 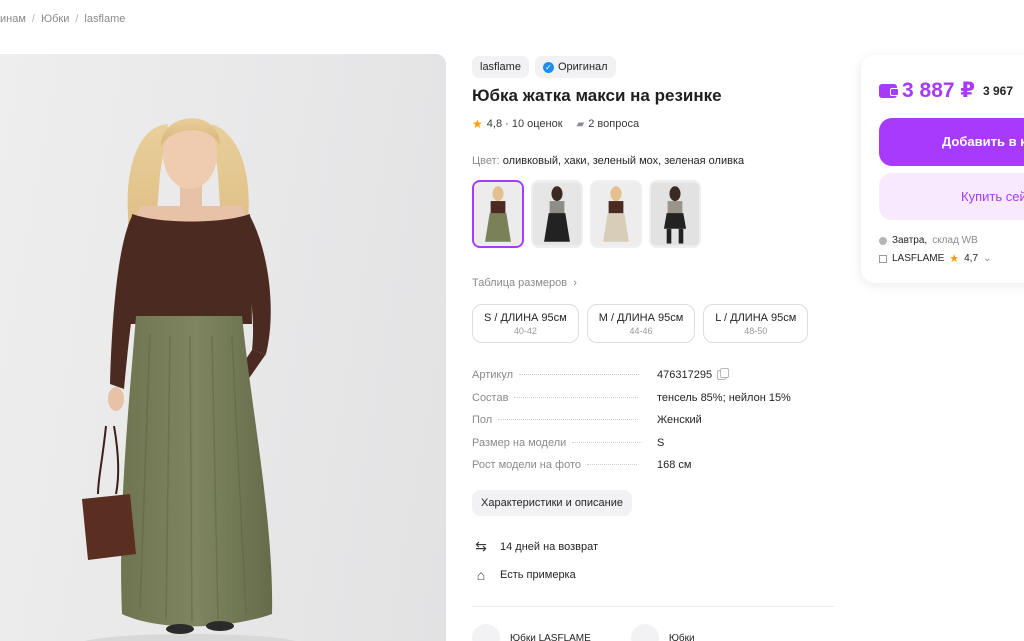 What do you see at coordinates (685, 375) in the screenshot?
I see `article-number: 476317295` at bounding box center [685, 375].